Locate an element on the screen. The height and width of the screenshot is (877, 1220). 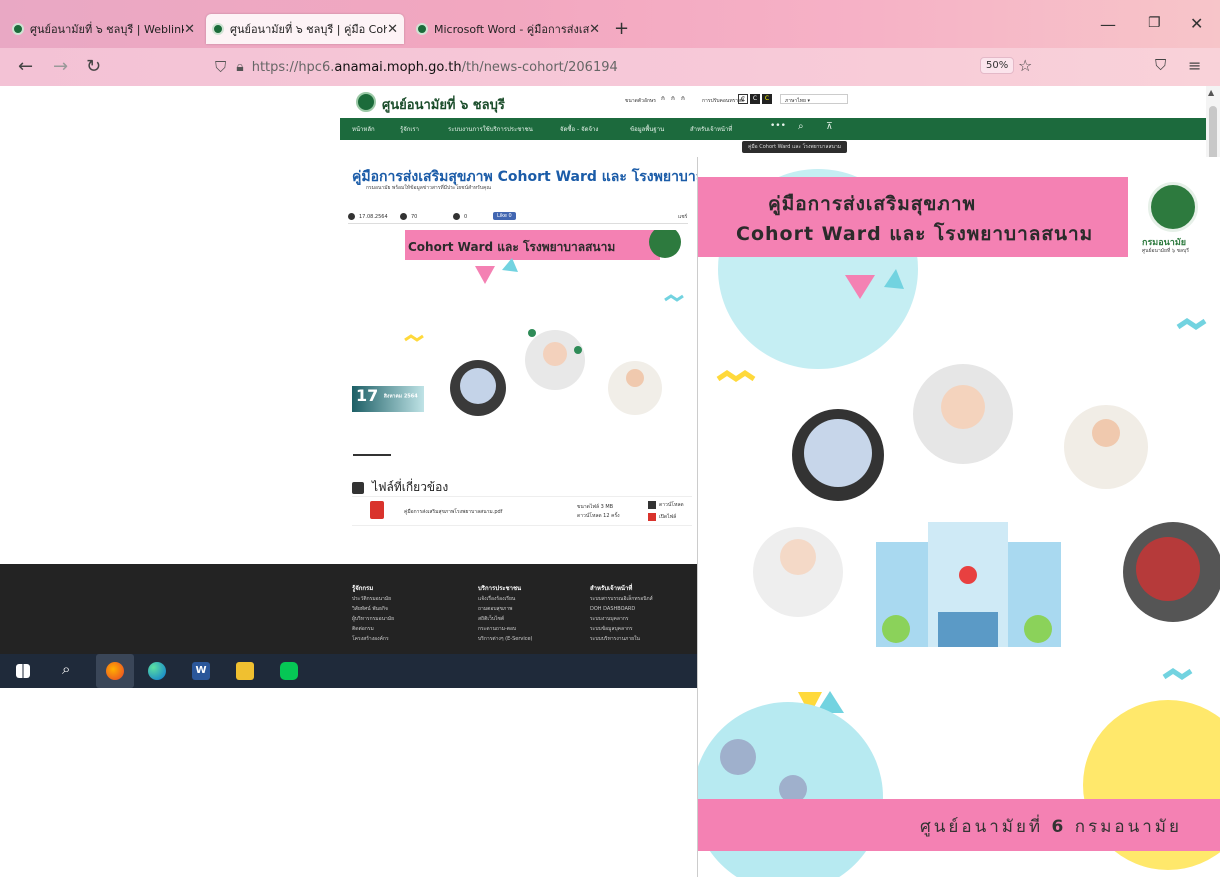
footer-link: ติดต่อกรม is located at coordinates (363, 629).